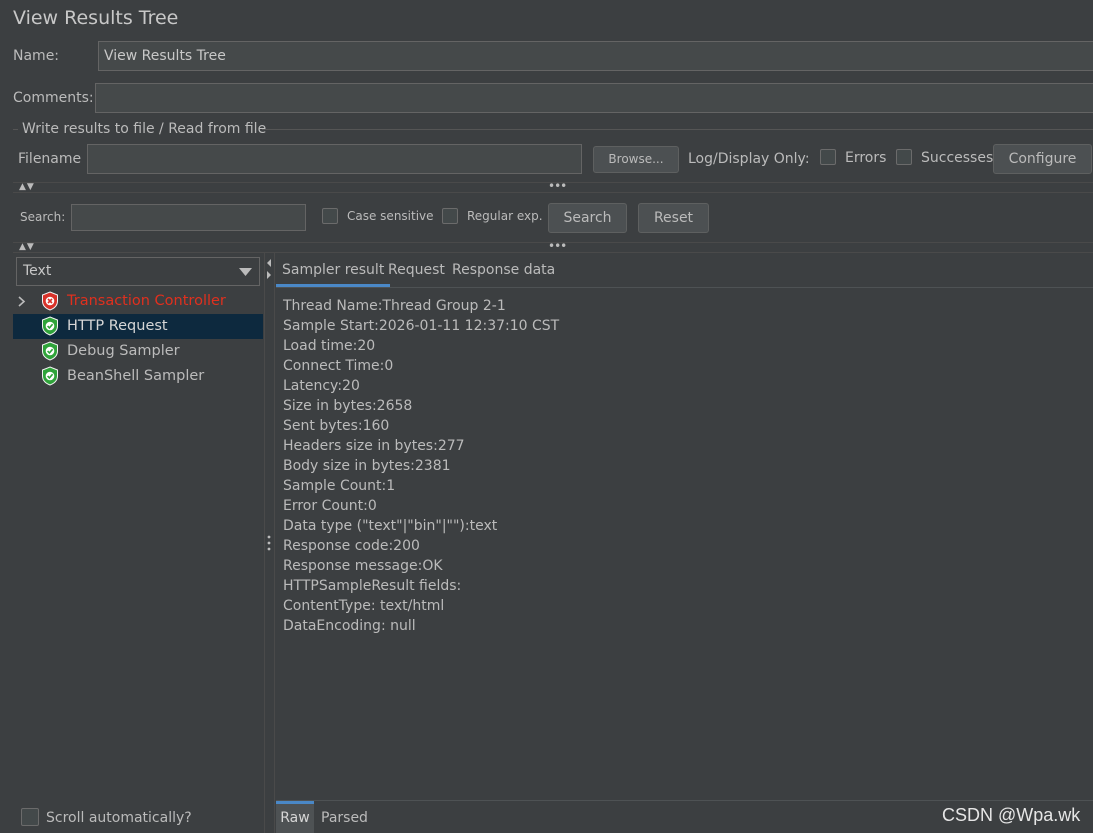 The height and width of the screenshot is (833, 1093). I want to click on reset-button: Reset, so click(673, 218).